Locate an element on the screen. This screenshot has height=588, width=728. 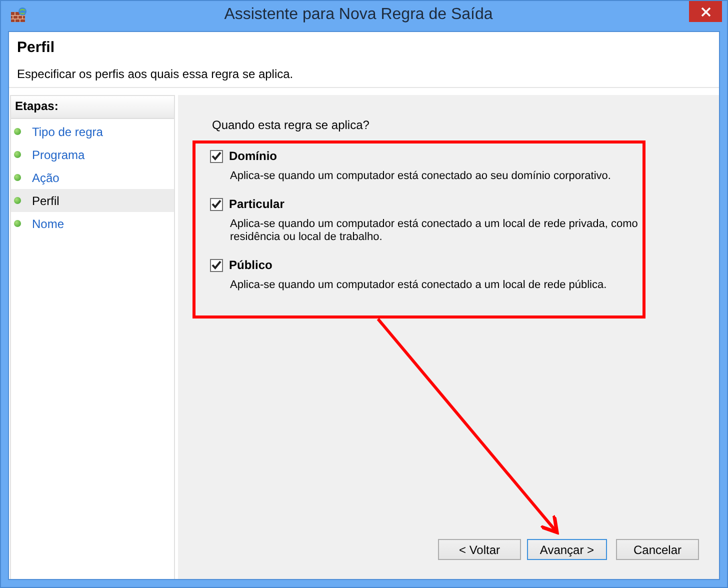
step-item: Ação is located at coordinates (92, 177).